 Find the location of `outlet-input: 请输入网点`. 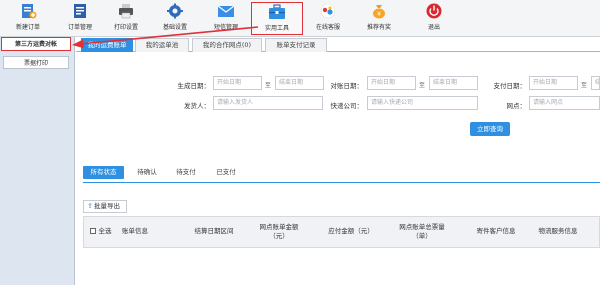

outlet-input: 请输入网点 is located at coordinates (564, 103).